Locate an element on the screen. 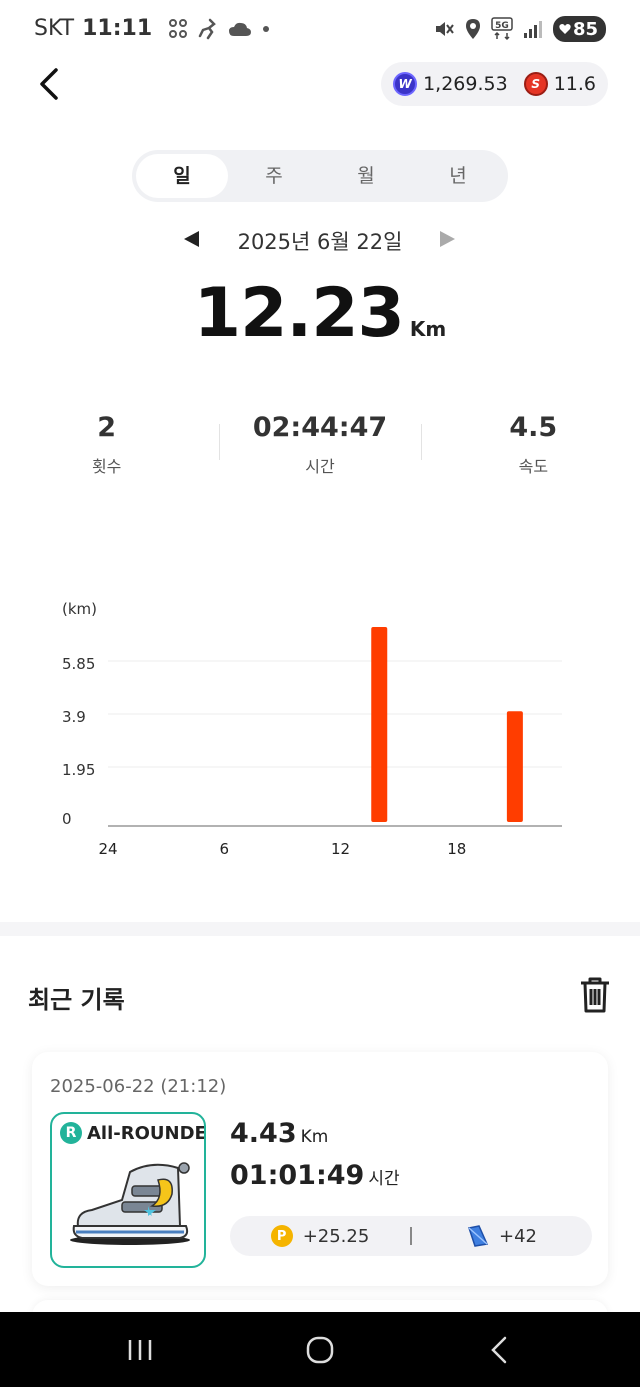 This screenshot has height=1387, width=640. signal-icon is located at coordinates (532, 29).